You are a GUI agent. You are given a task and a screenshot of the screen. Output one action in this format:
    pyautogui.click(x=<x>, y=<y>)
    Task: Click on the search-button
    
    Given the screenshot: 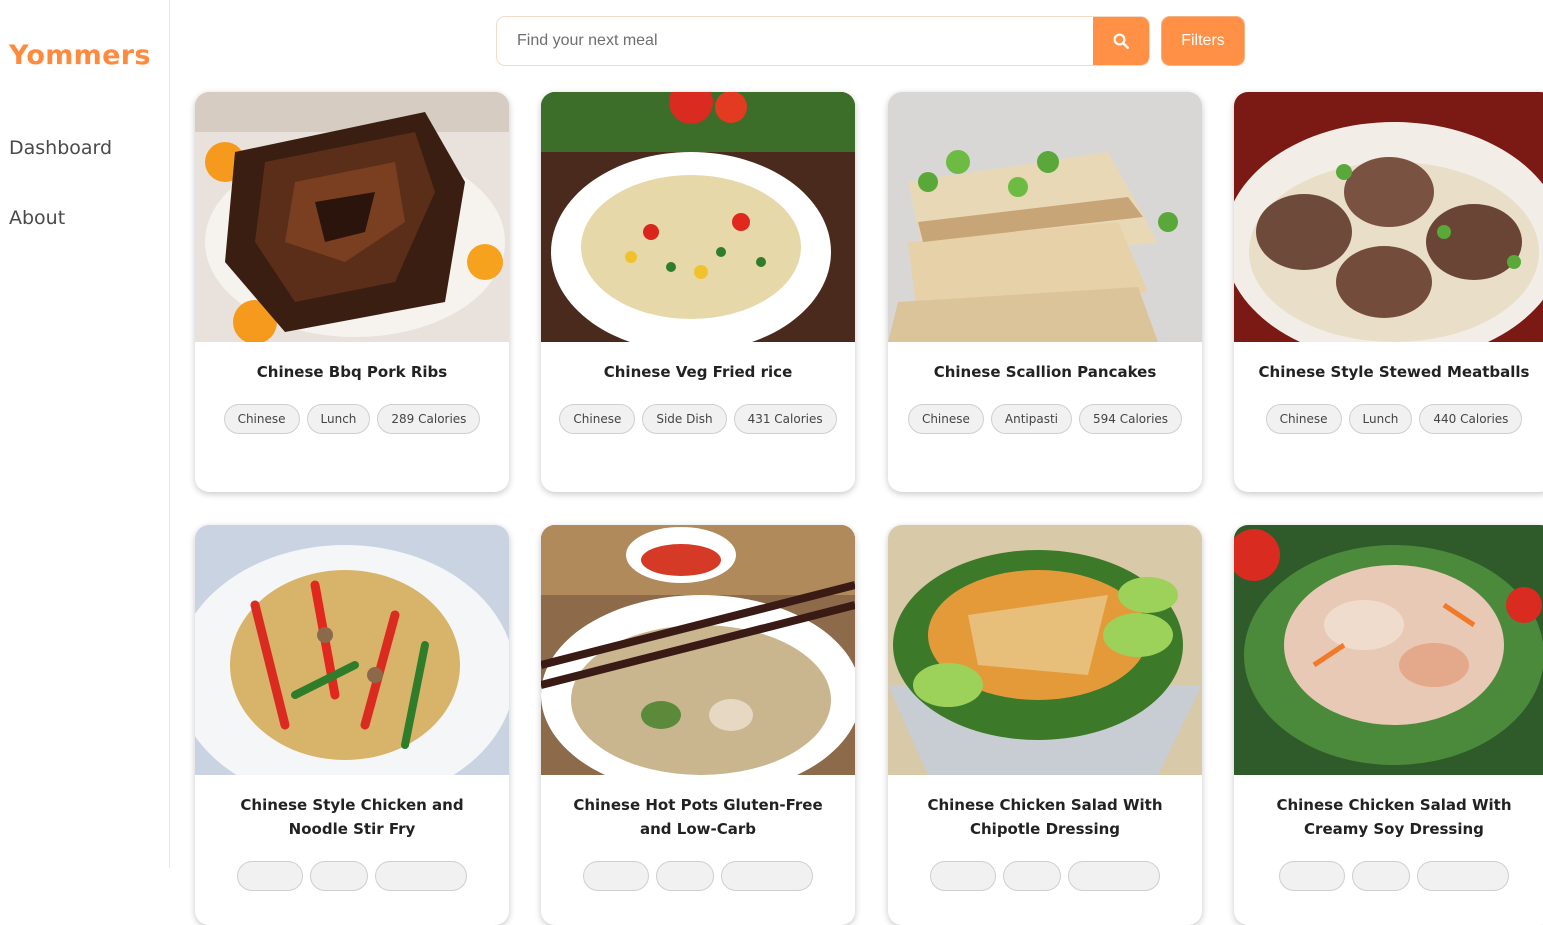 What is the action you would take?
    pyautogui.click(x=1121, y=41)
    